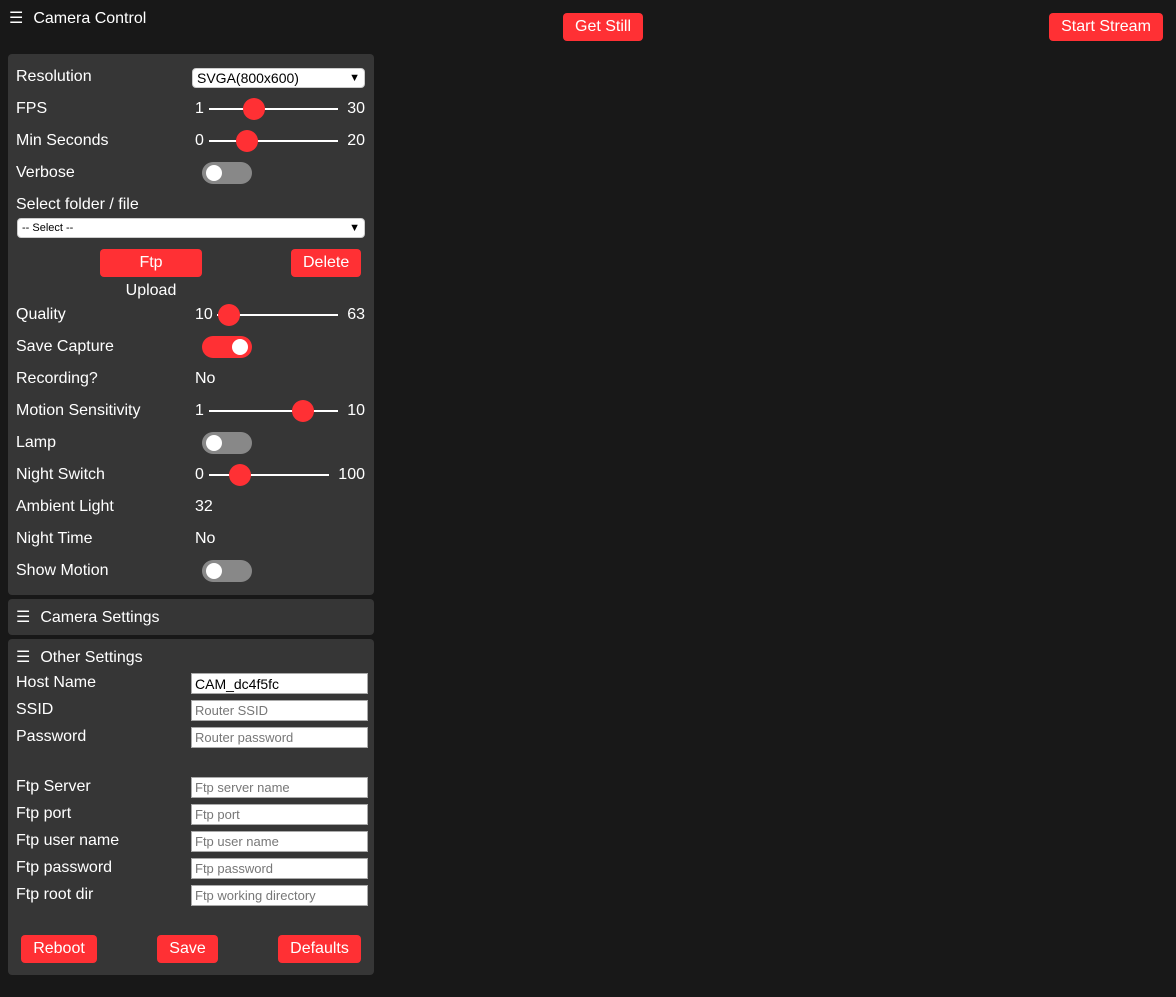 Image resolution: width=1176 pixels, height=997 pixels. What do you see at coordinates (279, 710) in the screenshot?
I see `ssid-input` at bounding box center [279, 710].